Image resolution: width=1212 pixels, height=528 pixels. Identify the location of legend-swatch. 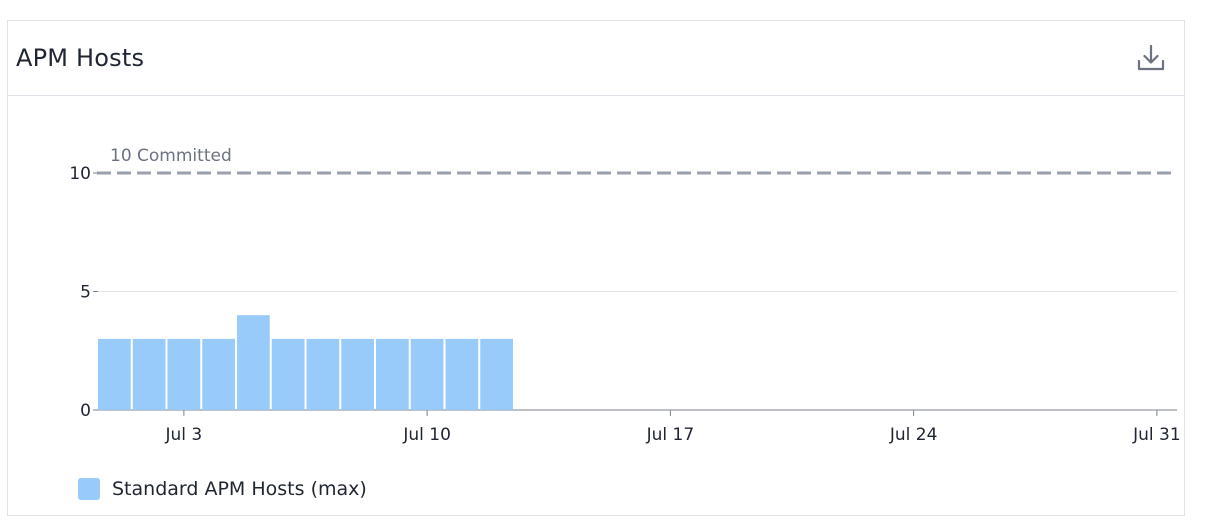
(89, 489).